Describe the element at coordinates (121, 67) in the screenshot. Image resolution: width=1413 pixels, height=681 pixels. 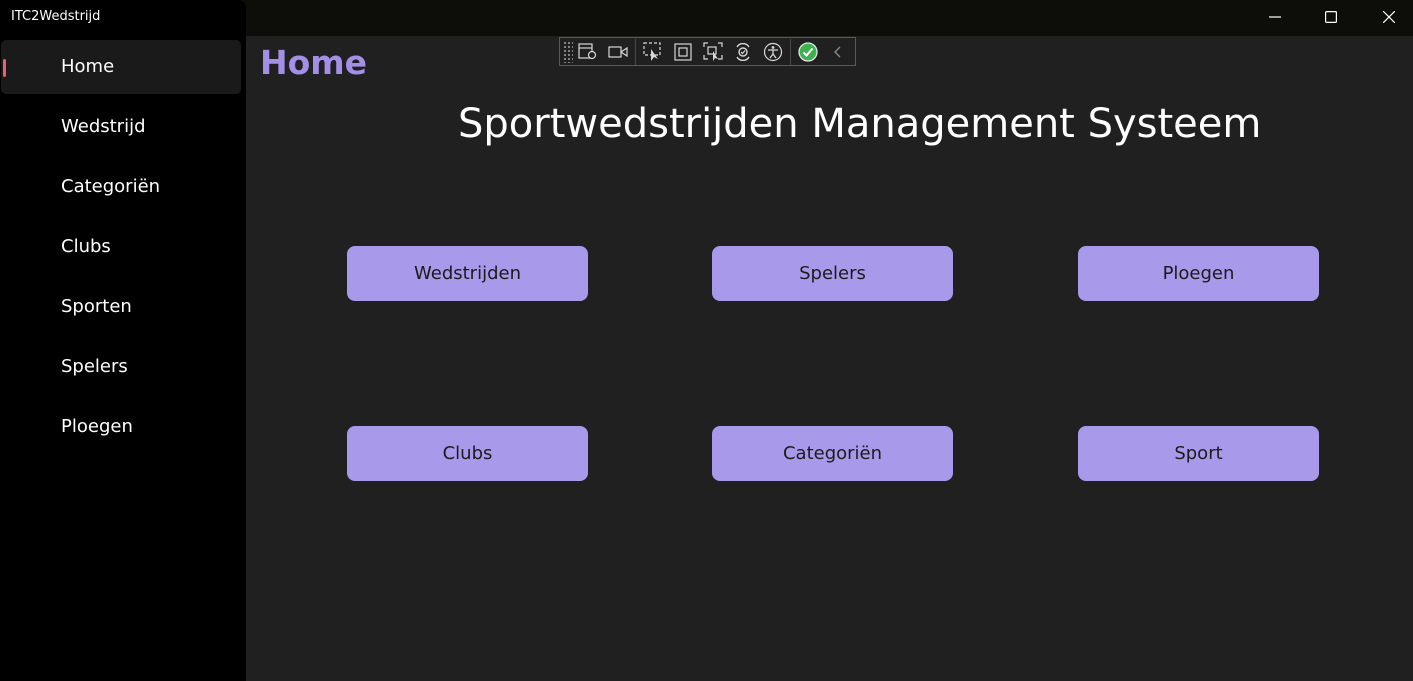
I see `sidebar-item-home: Home` at that location.